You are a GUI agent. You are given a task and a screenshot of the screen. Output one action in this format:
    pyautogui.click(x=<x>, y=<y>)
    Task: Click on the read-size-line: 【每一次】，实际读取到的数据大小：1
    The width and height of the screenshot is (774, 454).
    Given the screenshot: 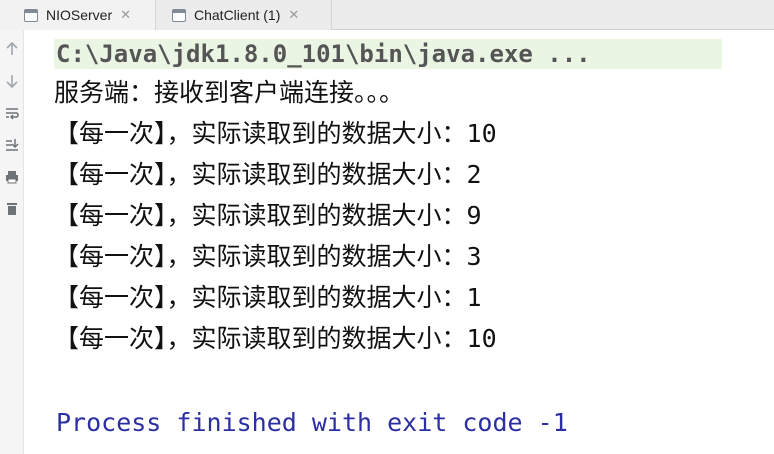 What is the action you would take?
    pyautogui.click(x=268, y=298)
    